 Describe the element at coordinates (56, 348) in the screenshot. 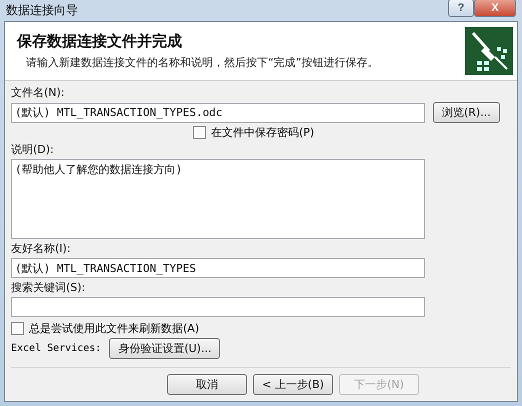

I see `excel-services-label: Excel Services:` at that location.